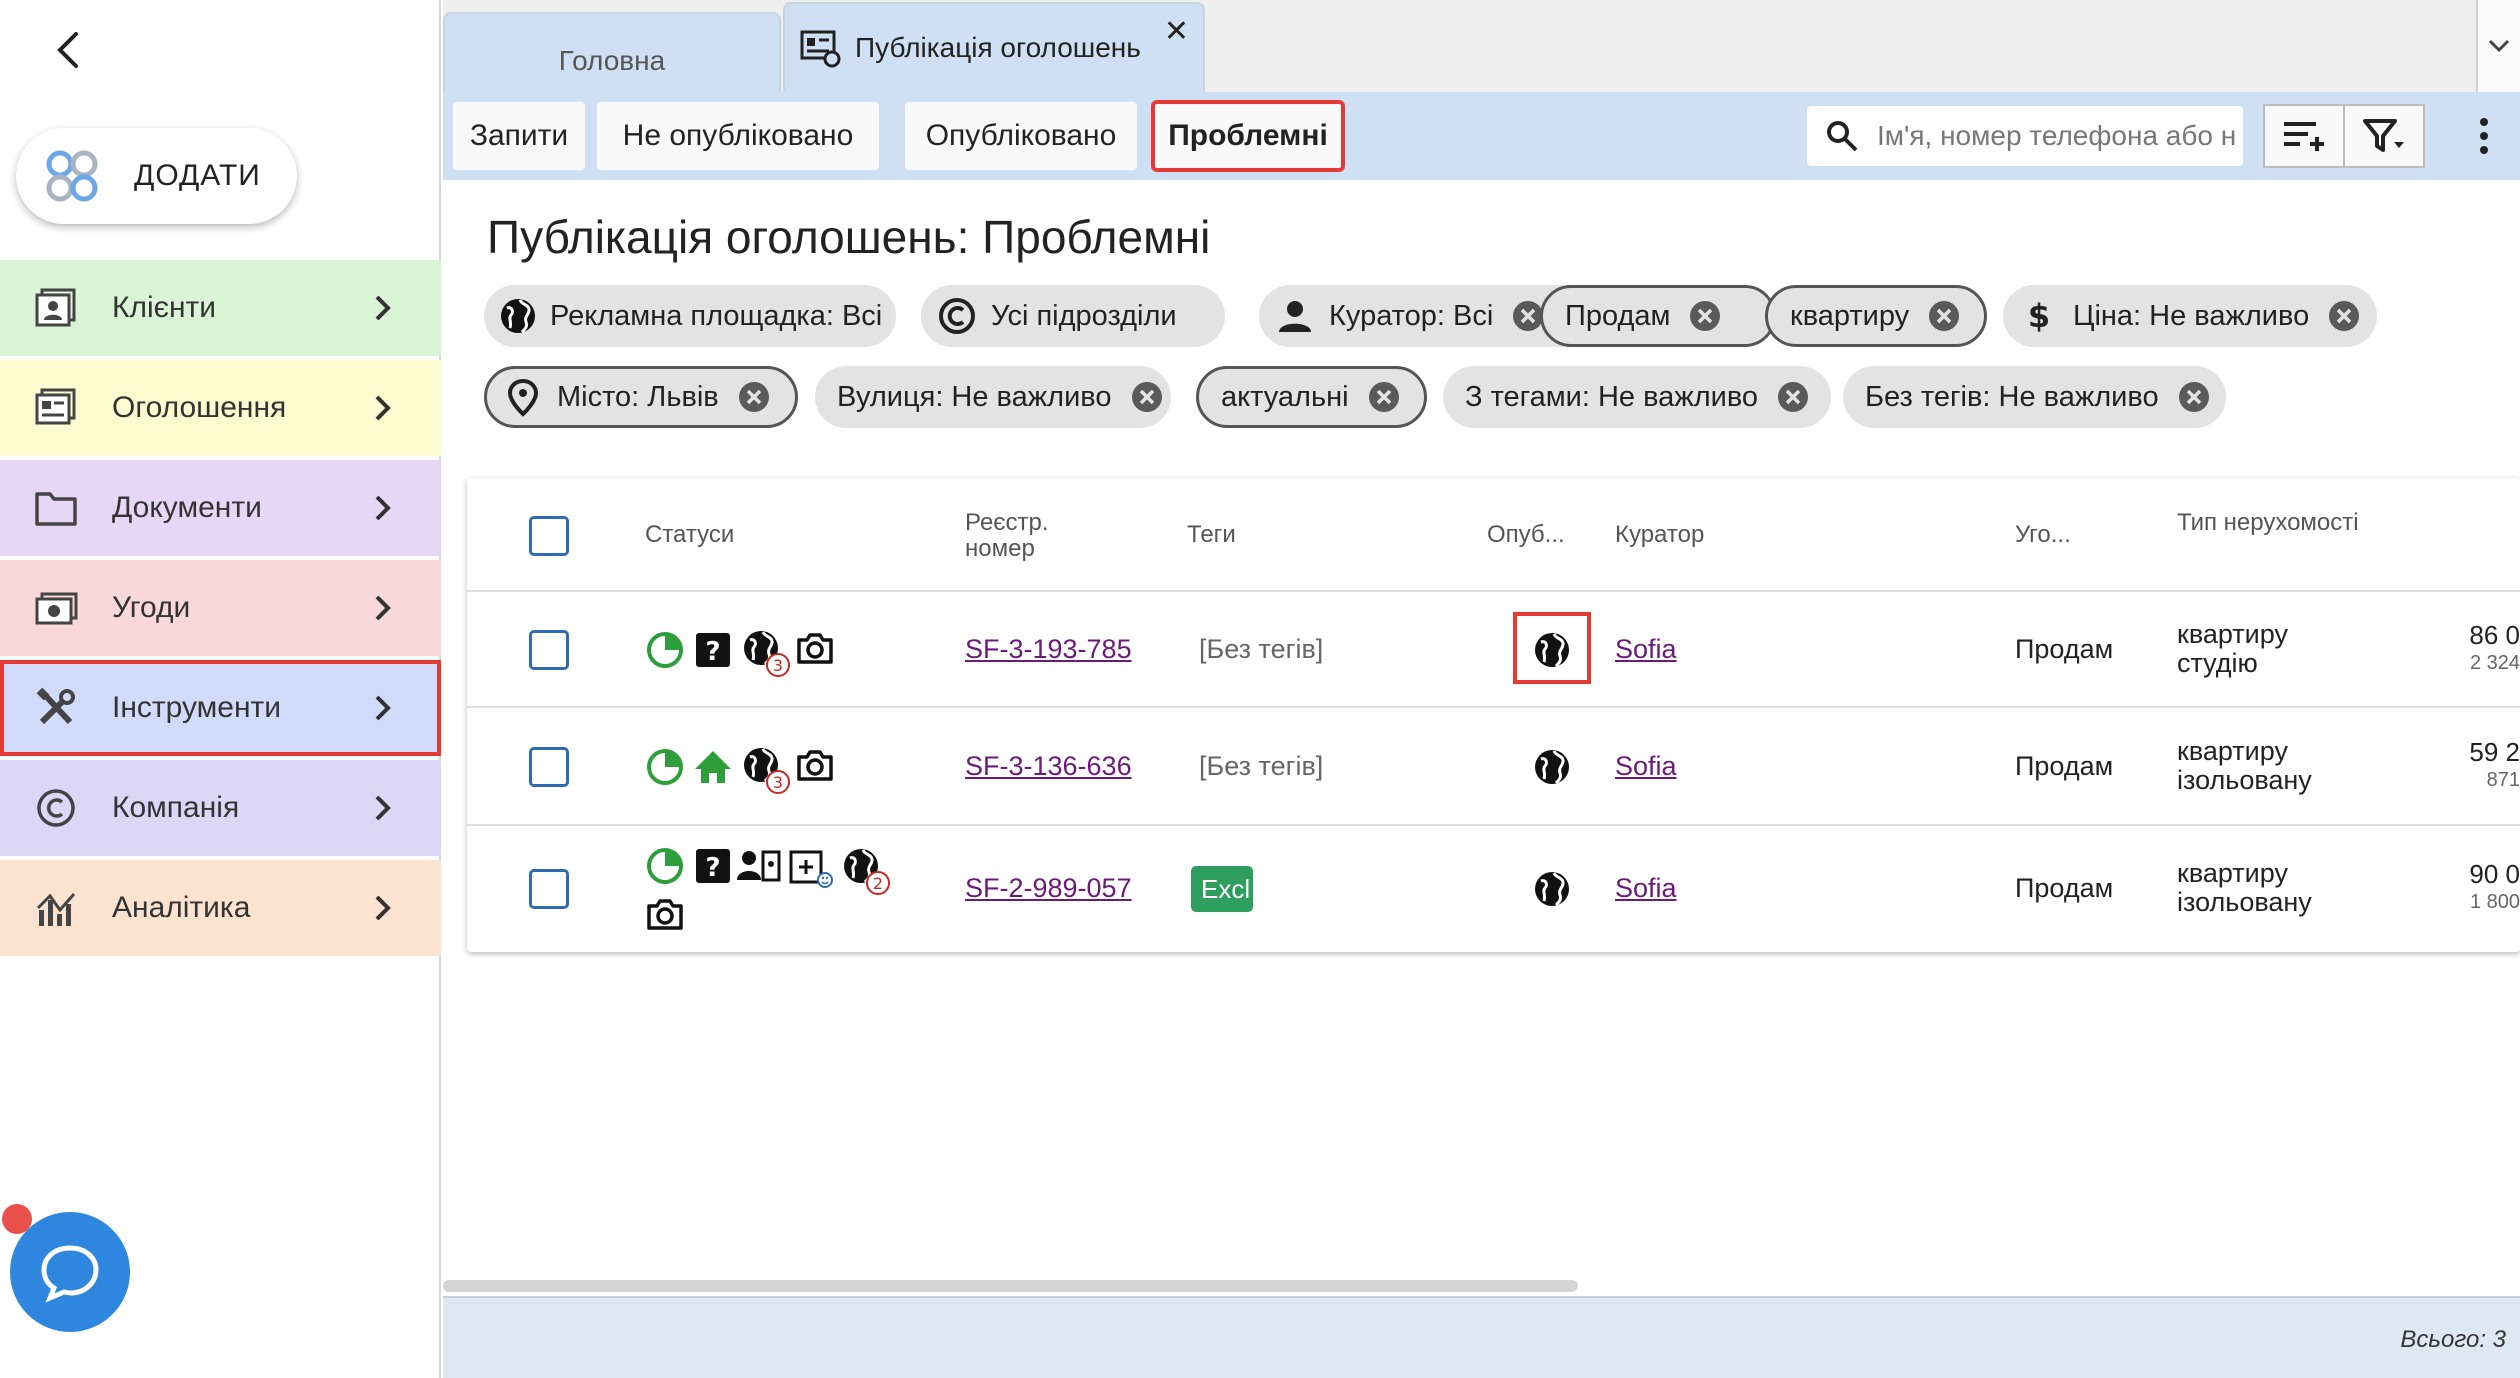 The image size is (2520, 1378). What do you see at coordinates (849, 237) in the screenshot?
I see `page-title: Публікація оголошень: Проблемні` at bounding box center [849, 237].